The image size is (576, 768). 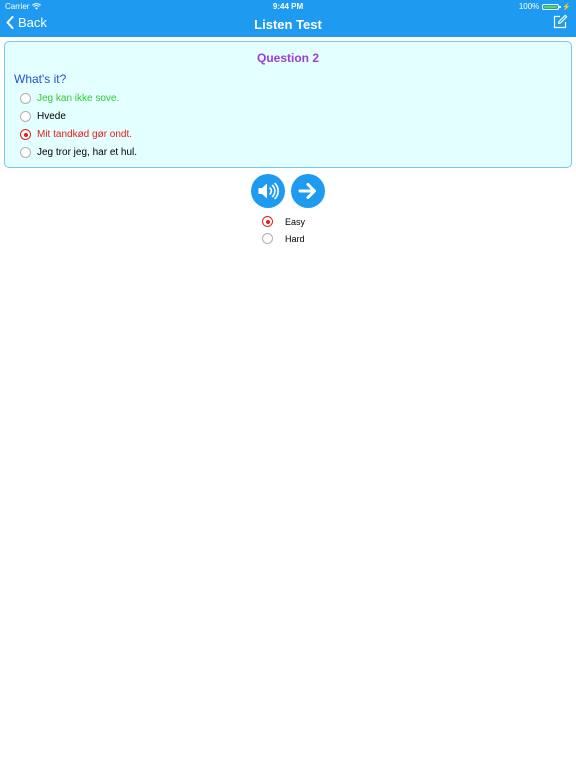 I want to click on difficulty-option-hard: Hard, so click(x=283, y=238).